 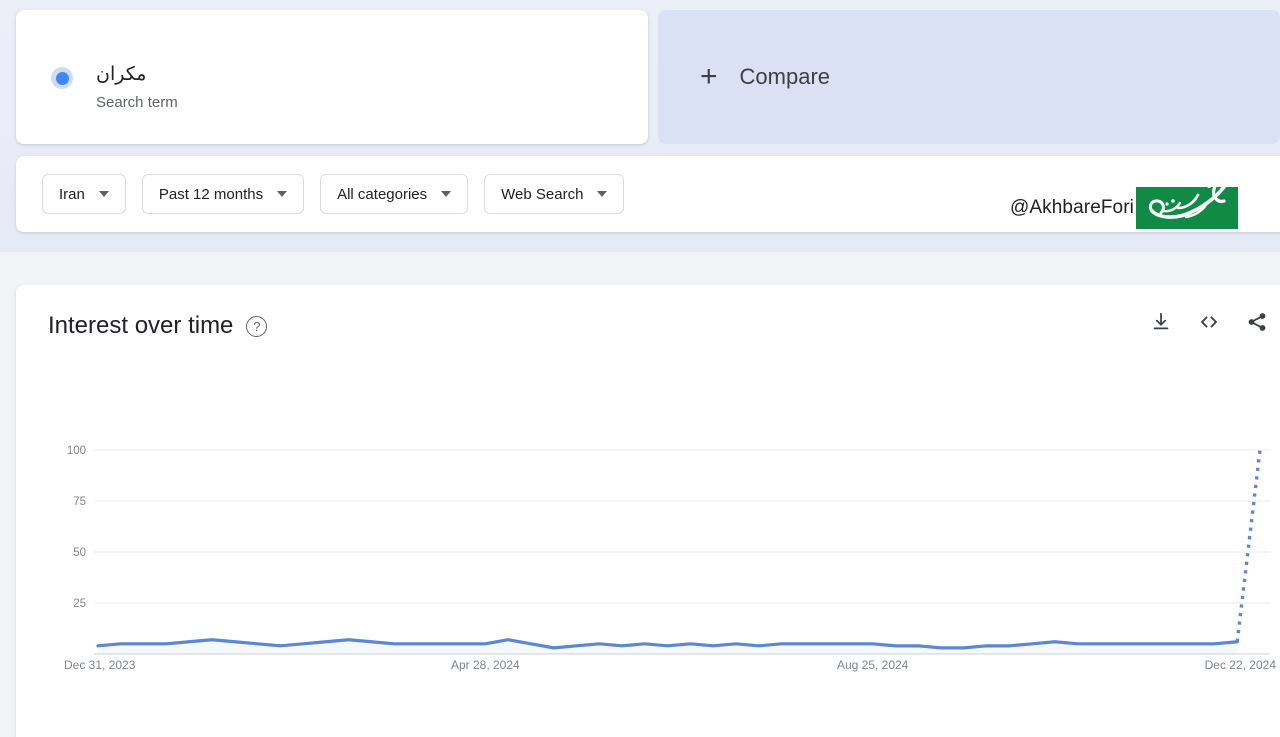 I want to click on akhbare-fori-logo, so click(x=1186, y=203).